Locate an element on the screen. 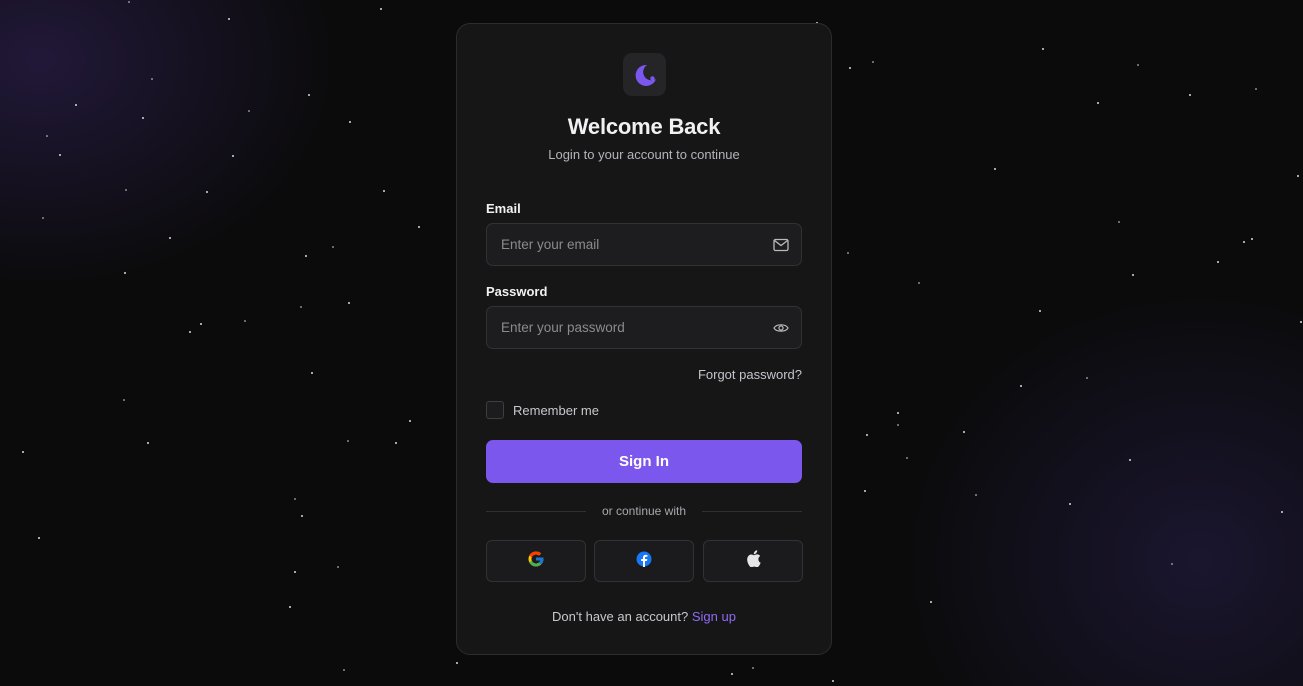 This screenshot has width=1303, height=686. forgot-password-link: Forgot password? is located at coordinates (750, 374).